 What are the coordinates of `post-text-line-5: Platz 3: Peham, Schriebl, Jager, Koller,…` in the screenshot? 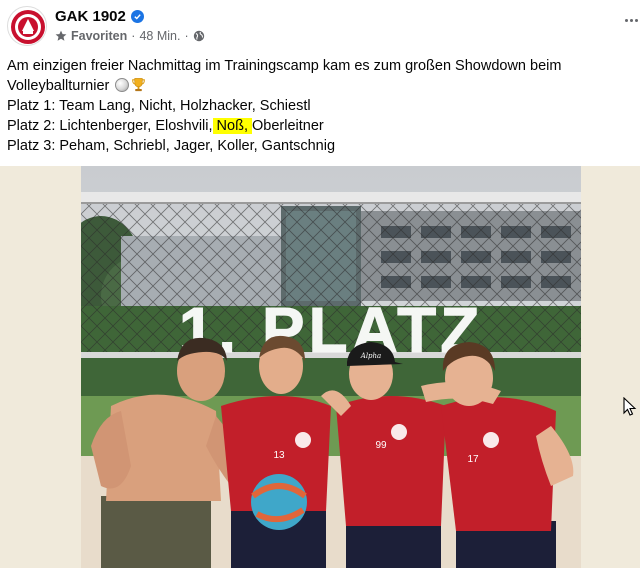 It's located at (171, 146).